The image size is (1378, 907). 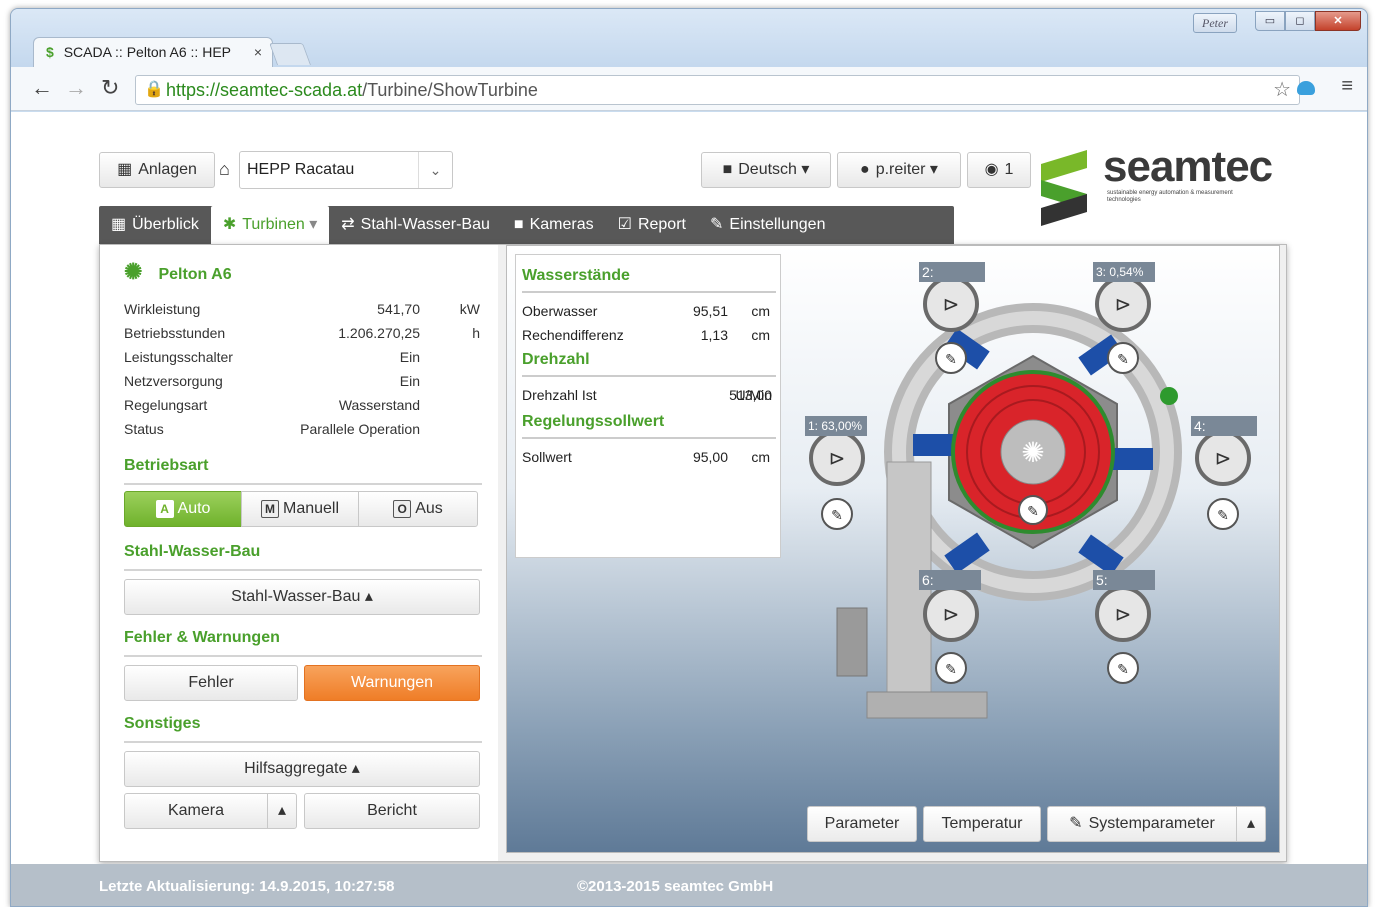 What do you see at coordinates (1300, 21) in the screenshot?
I see `maximize-button: ◻` at bounding box center [1300, 21].